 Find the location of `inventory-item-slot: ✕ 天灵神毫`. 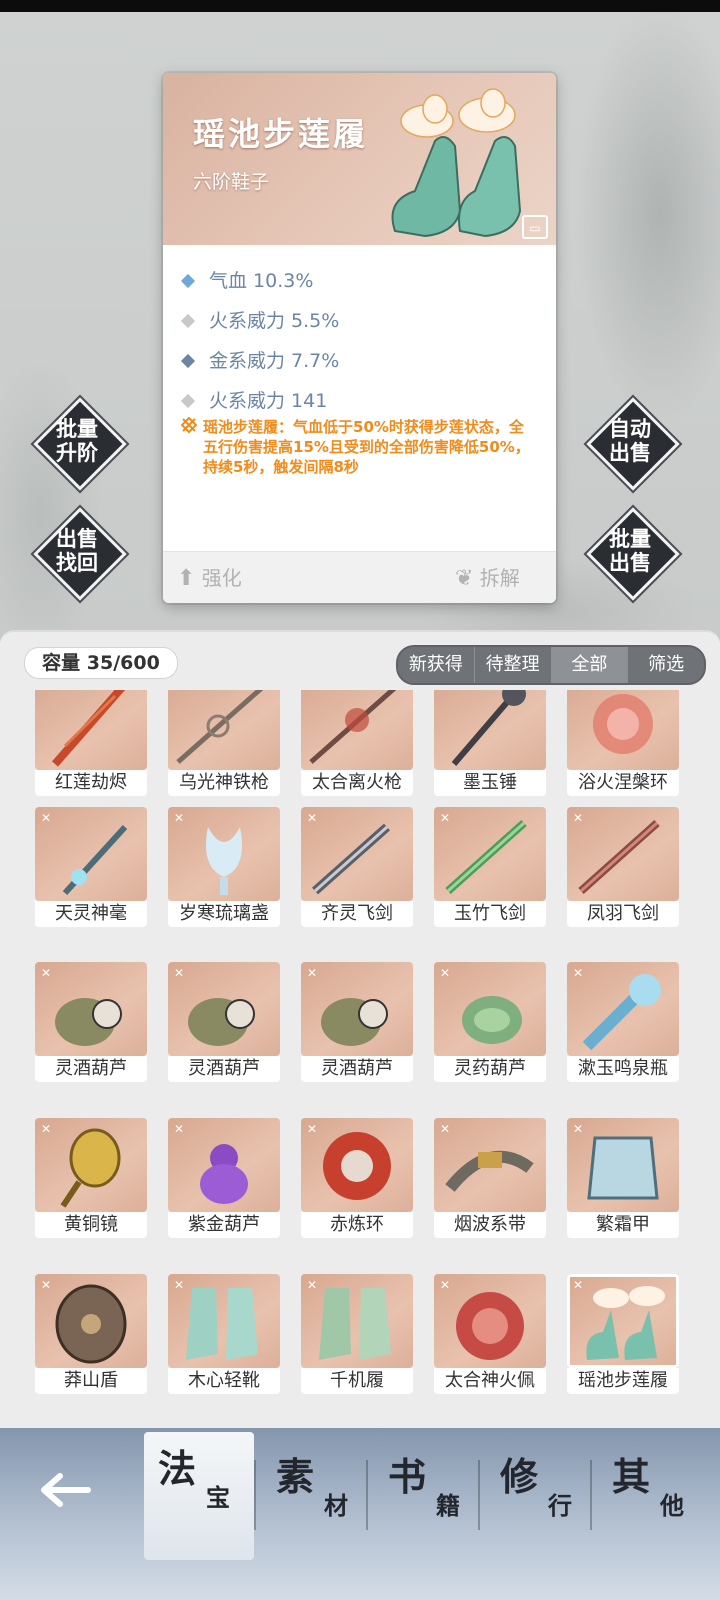

inventory-item-slot: ✕ 天灵神毫 is located at coordinates (91, 867).